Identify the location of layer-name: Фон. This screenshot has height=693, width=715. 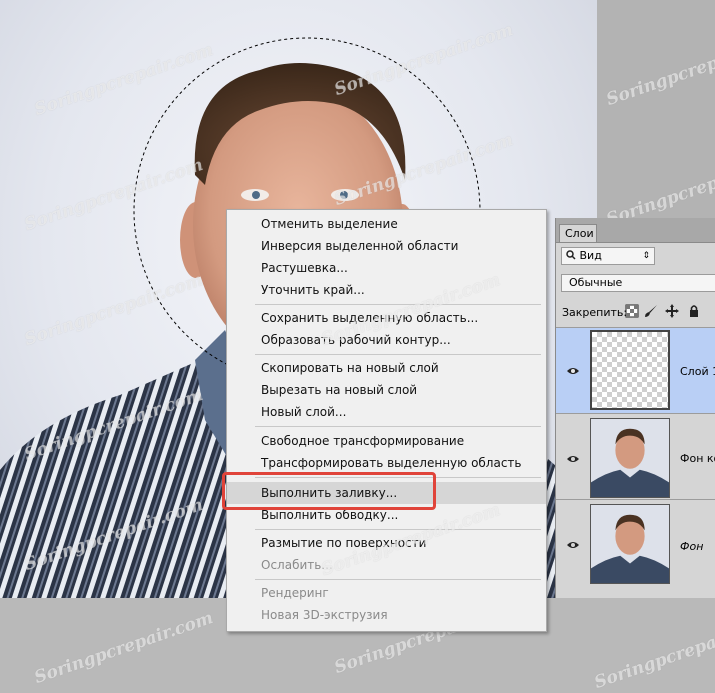
(692, 546).